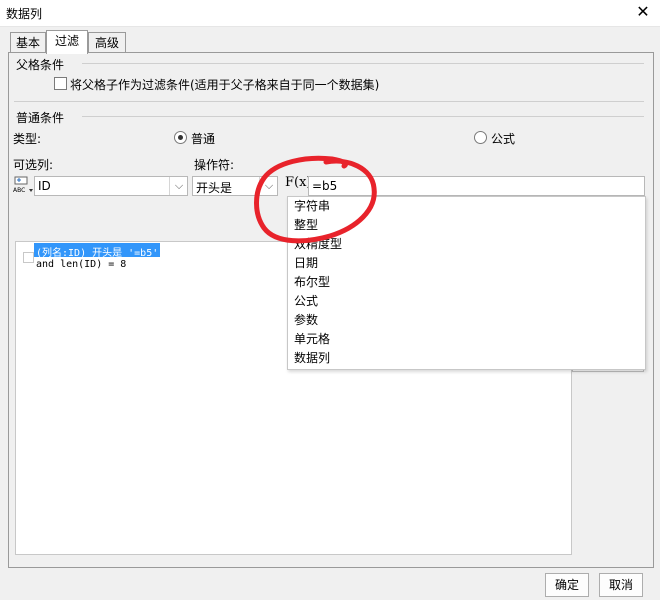 The image size is (660, 600). I want to click on menu-item-double: 双精度型, so click(318, 244).